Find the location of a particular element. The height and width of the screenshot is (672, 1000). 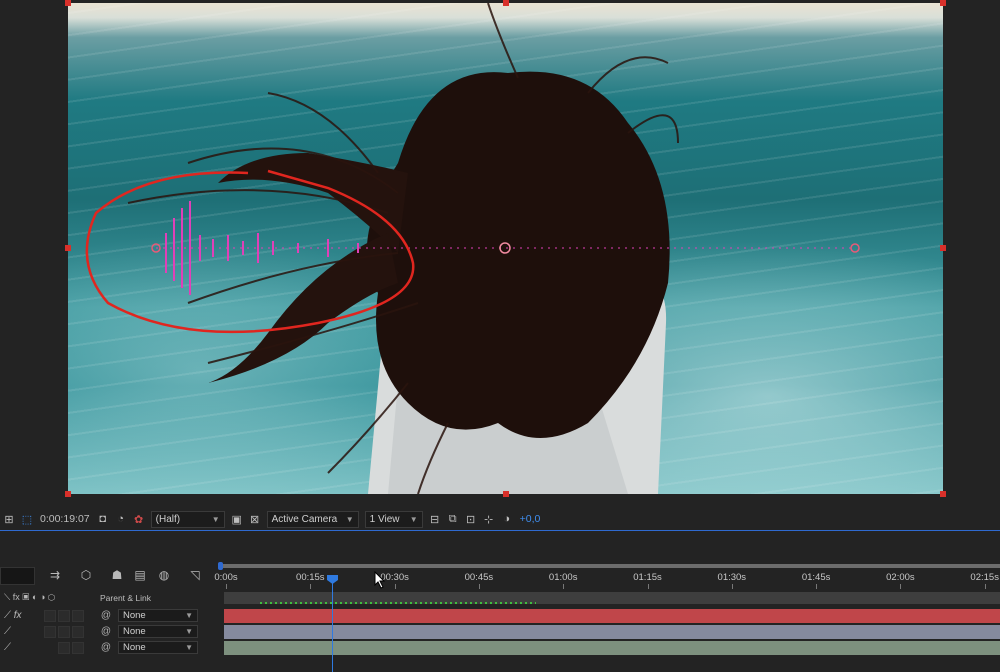

snapshot-camera-icon: ◘ is located at coordinates (103, 519).